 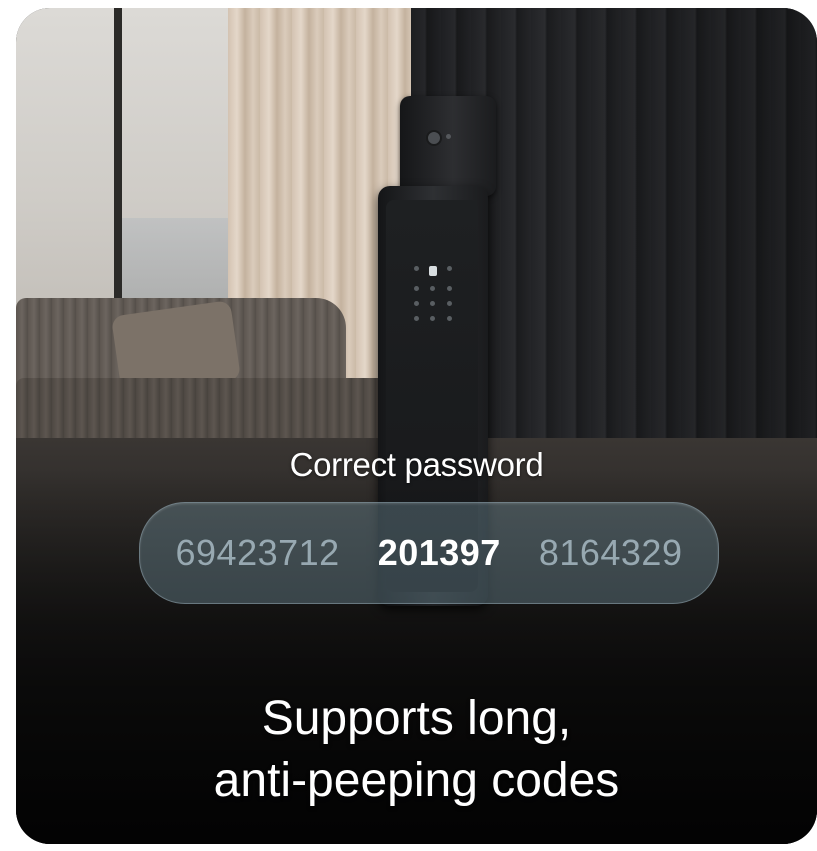 I want to click on headline-line-1: Supports long,, so click(x=416, y=718).